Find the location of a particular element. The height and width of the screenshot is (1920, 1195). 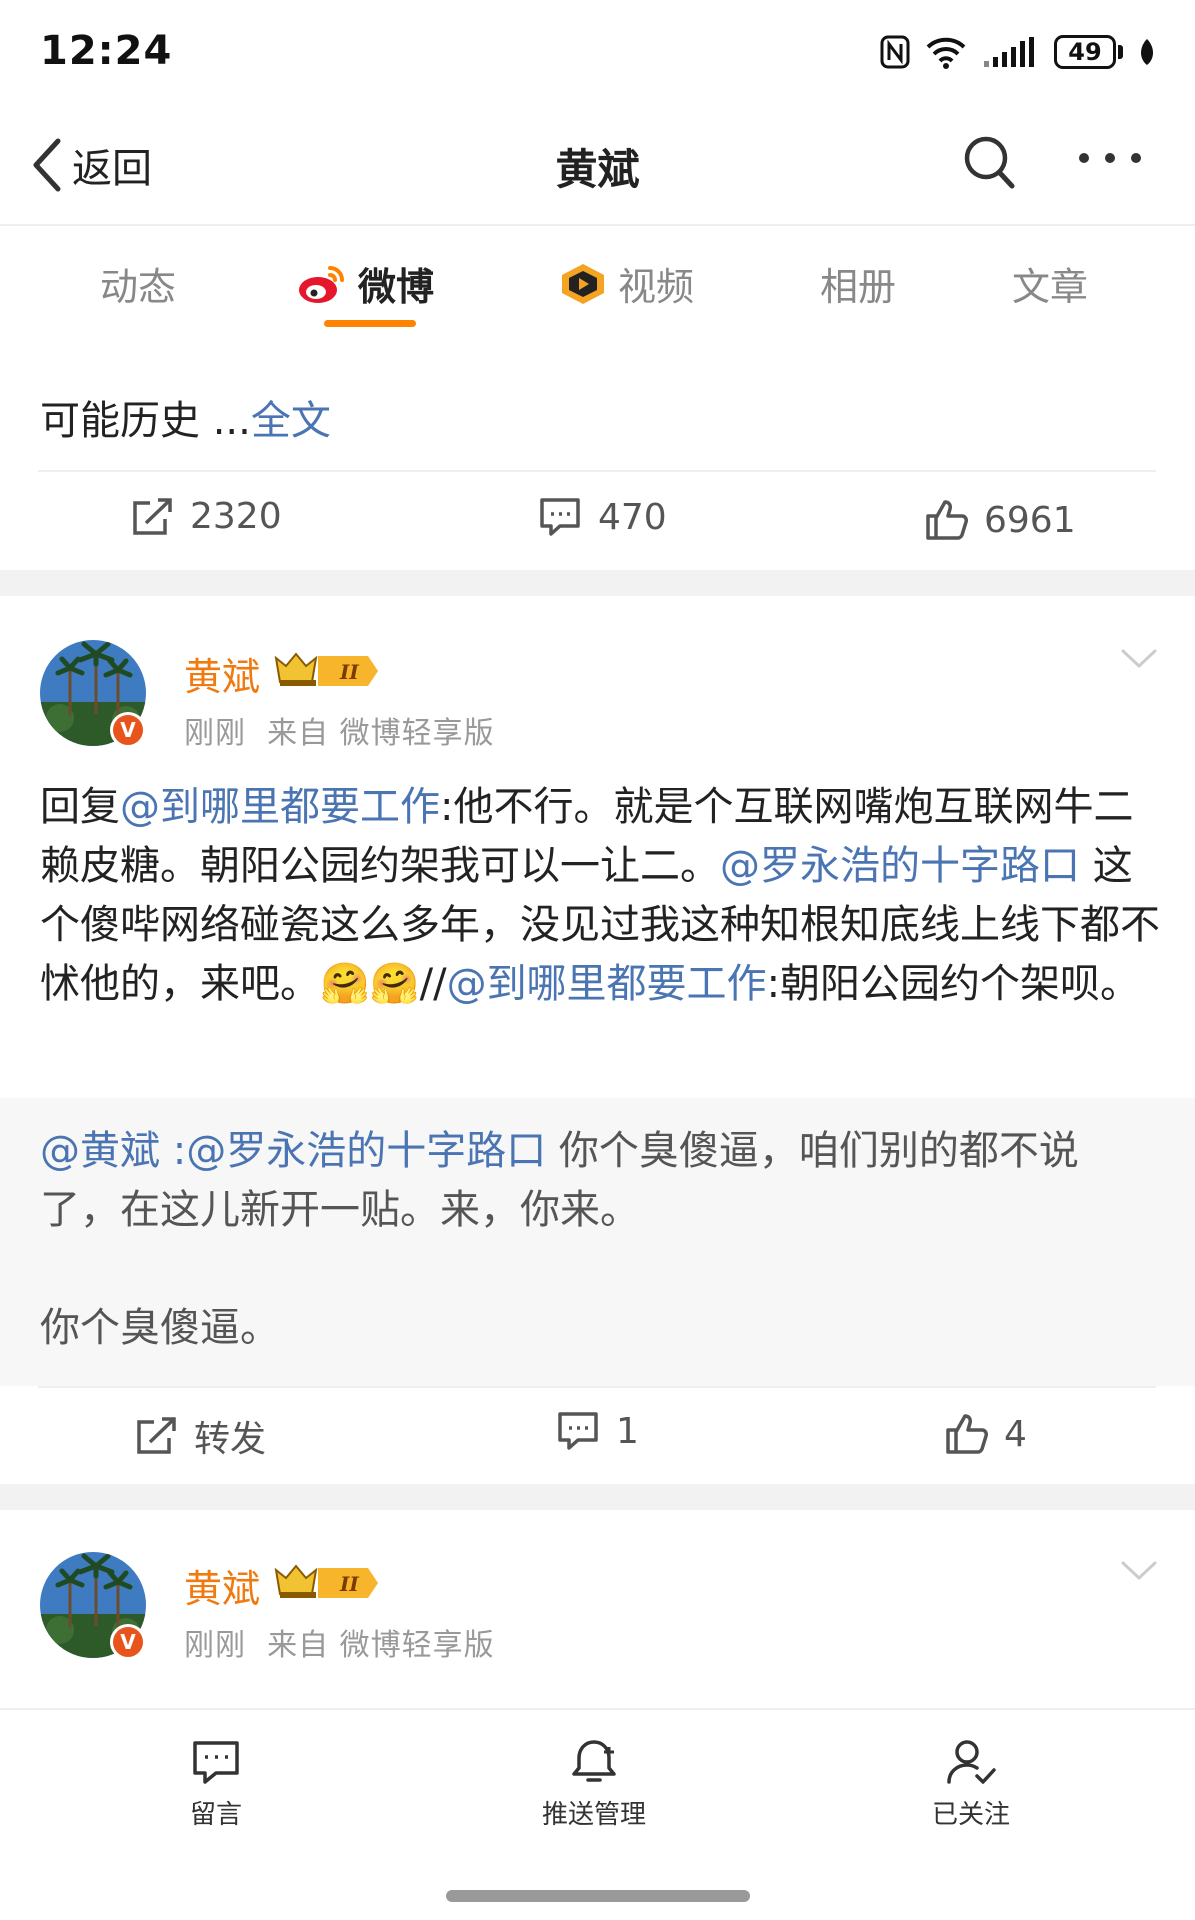

comment-button: 470 is located at coordinates (602, 517).